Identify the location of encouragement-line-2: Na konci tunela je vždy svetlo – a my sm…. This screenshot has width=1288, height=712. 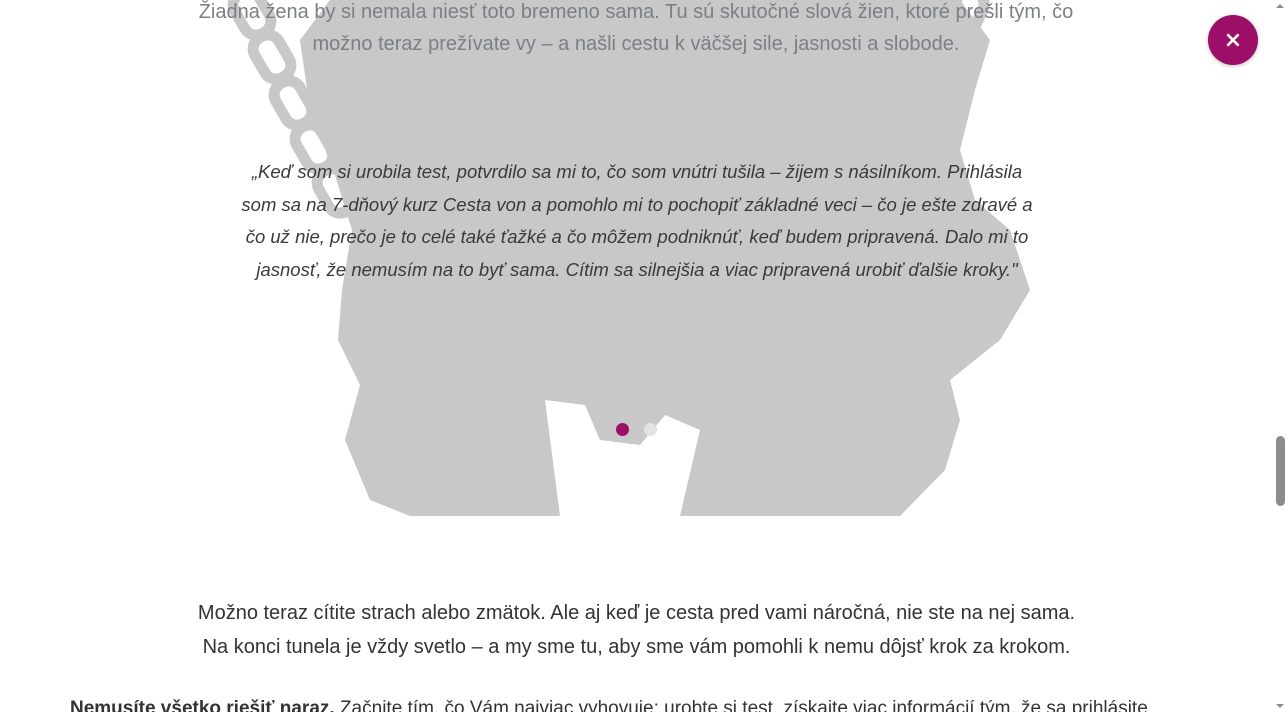
(636, 647).